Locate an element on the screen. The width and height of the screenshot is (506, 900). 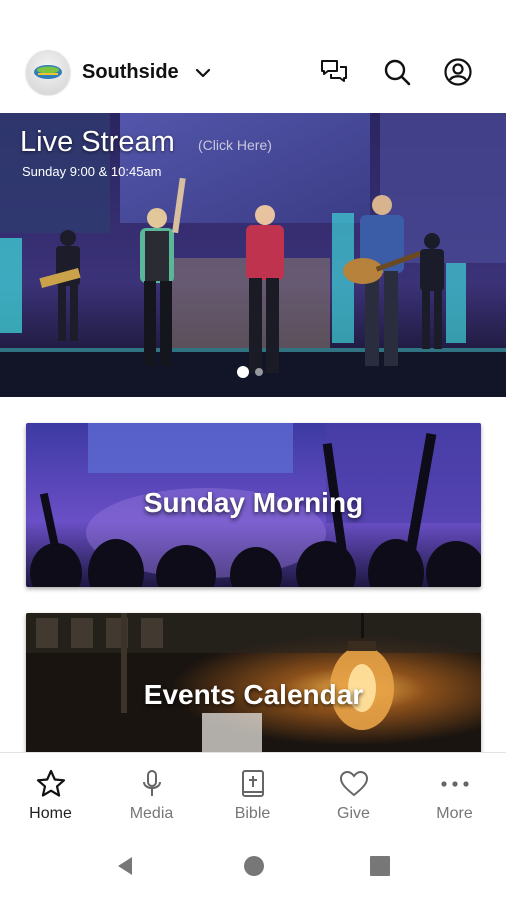
carousel-dot-active is located at coordinates (243, 372).